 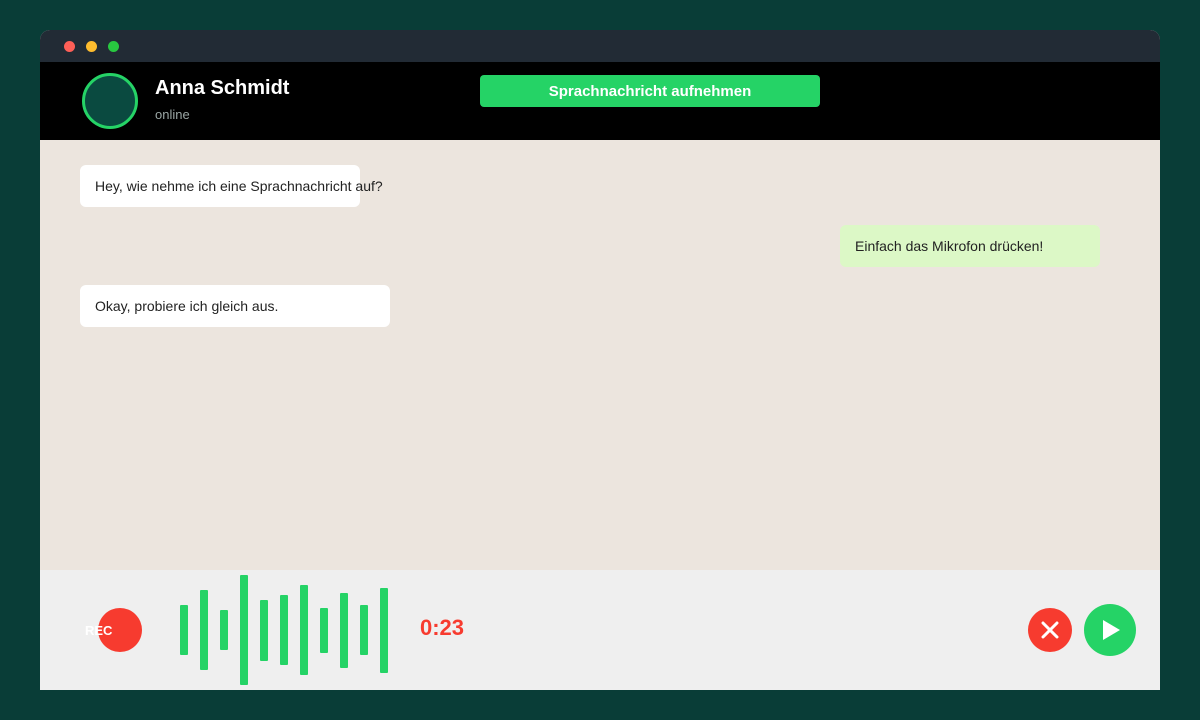 What do you see at coordinates (113, 46) in the screenshot?
I see `window-maximize-button` at bounding box center [113, 46].